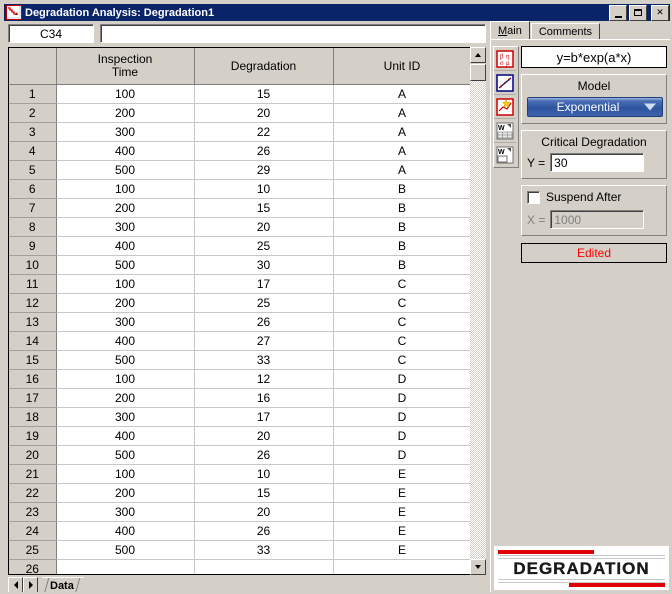 The height and width of the screenshot is (594, 672). Describe the element at coordinates (33, 436) in the screenshot. I see `row-header: 19` at that location.